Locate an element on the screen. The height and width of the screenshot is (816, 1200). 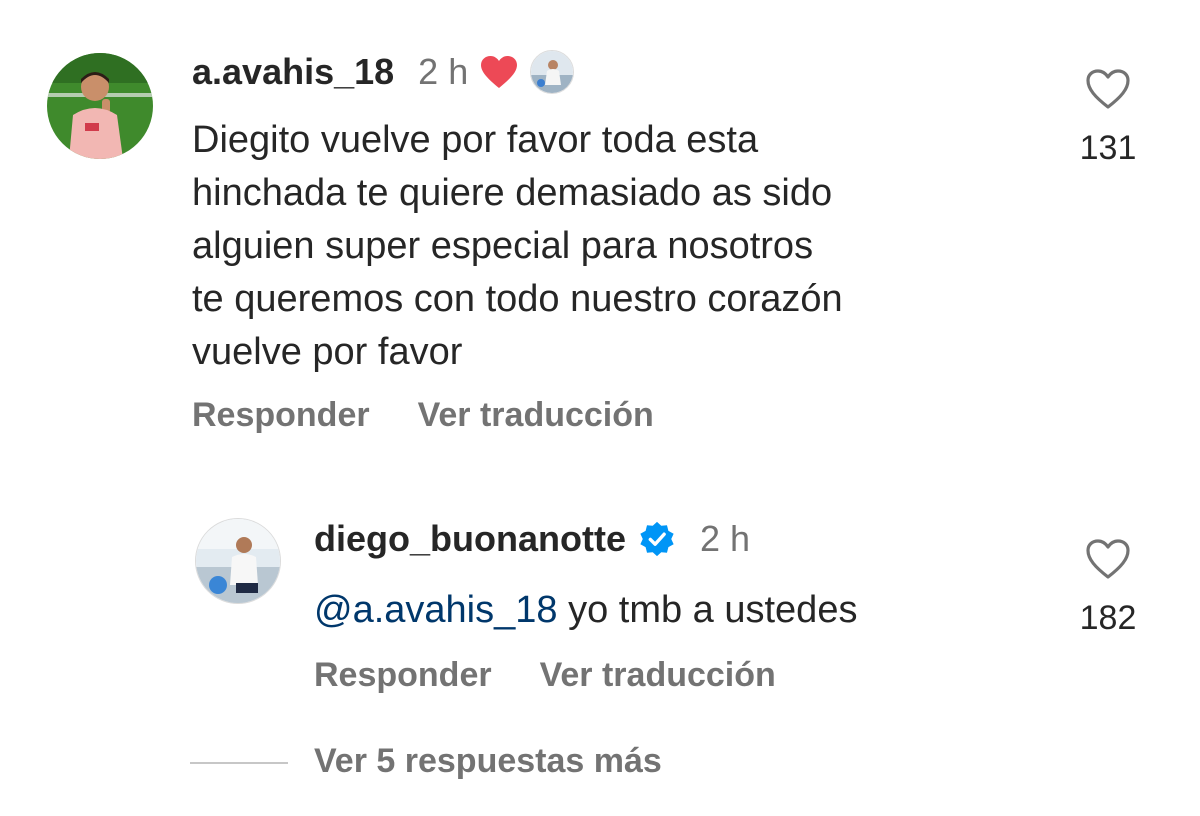
reply-to-reply-button: Responder is located at coordinates (403, 675).